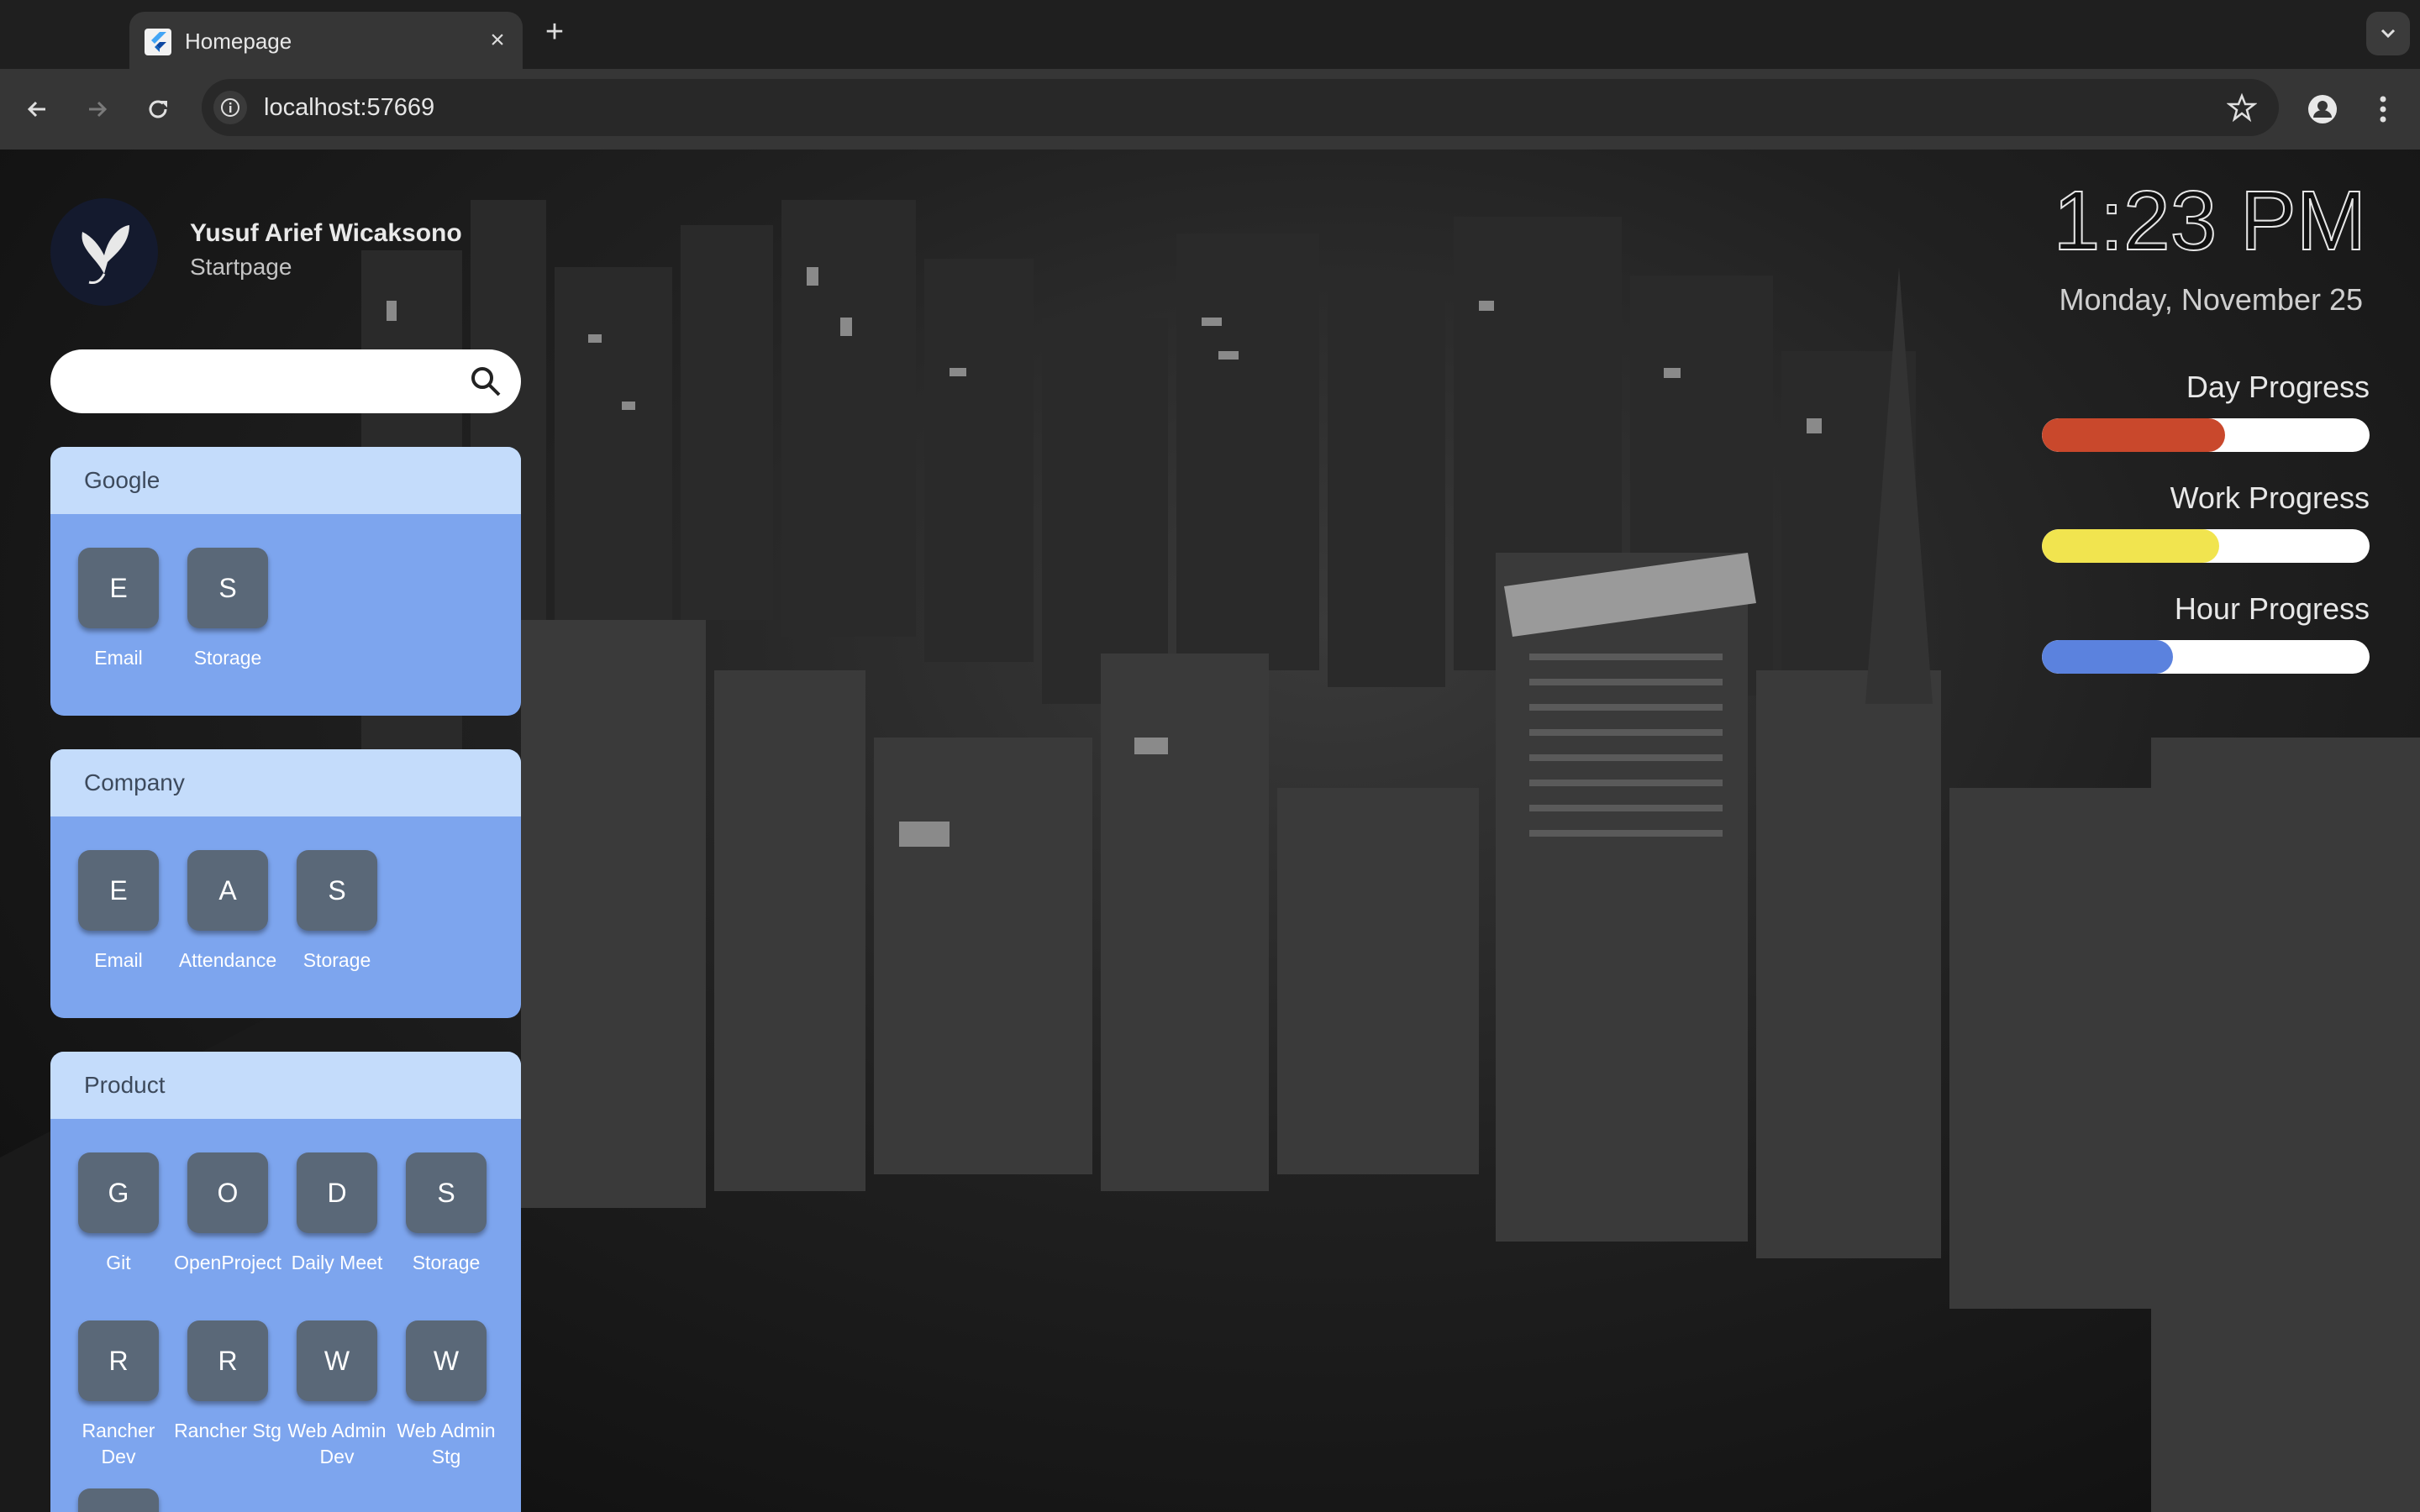 Image resolution: width=2420 pixels, height=1512 pixels. I want to click on site-info-button, so click(230, 107).